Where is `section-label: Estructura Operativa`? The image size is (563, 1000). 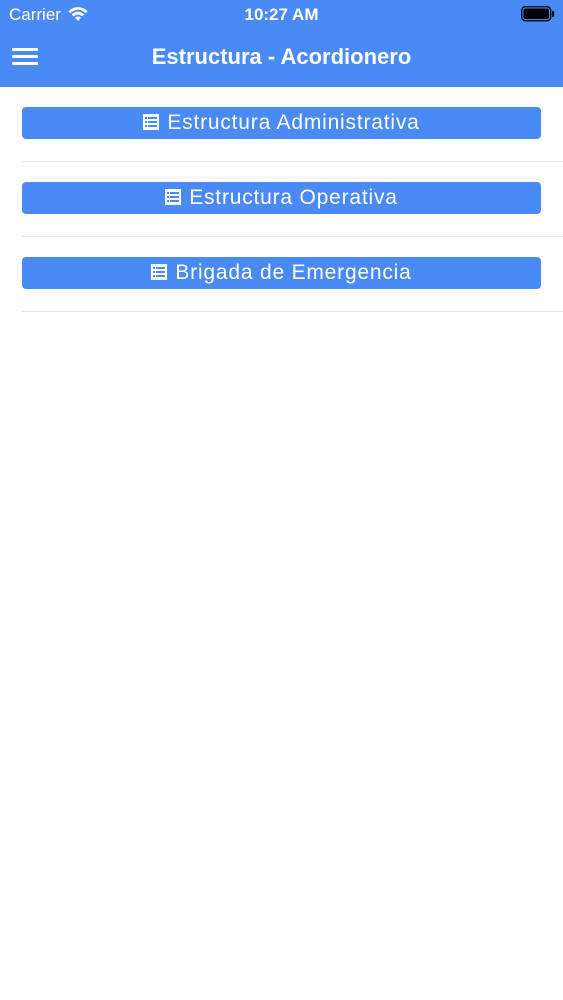
section-label: Estructura Operativa is located at coordinates (293, 197).